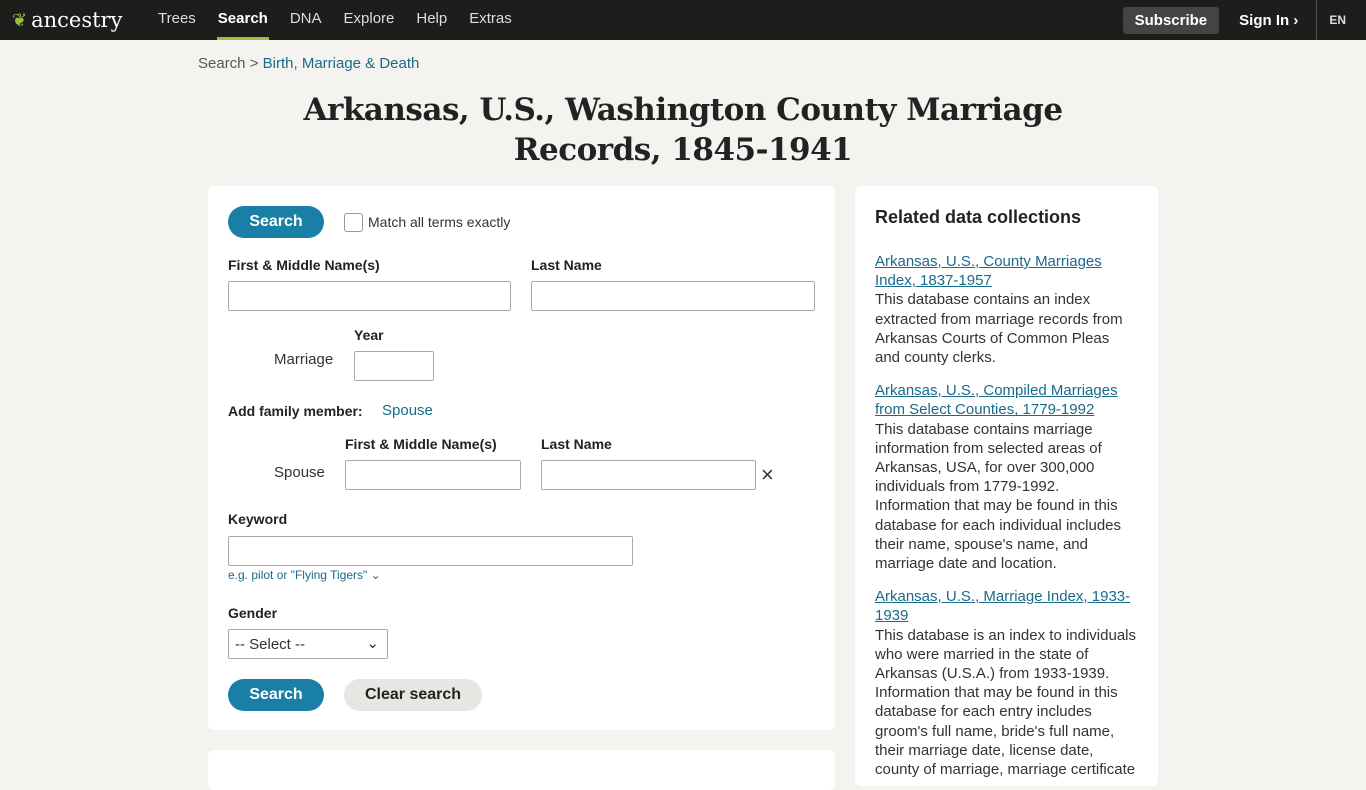 The width and height of the screenshot is (1366, 790). I want to click on keyword-input, so click(430, 551).